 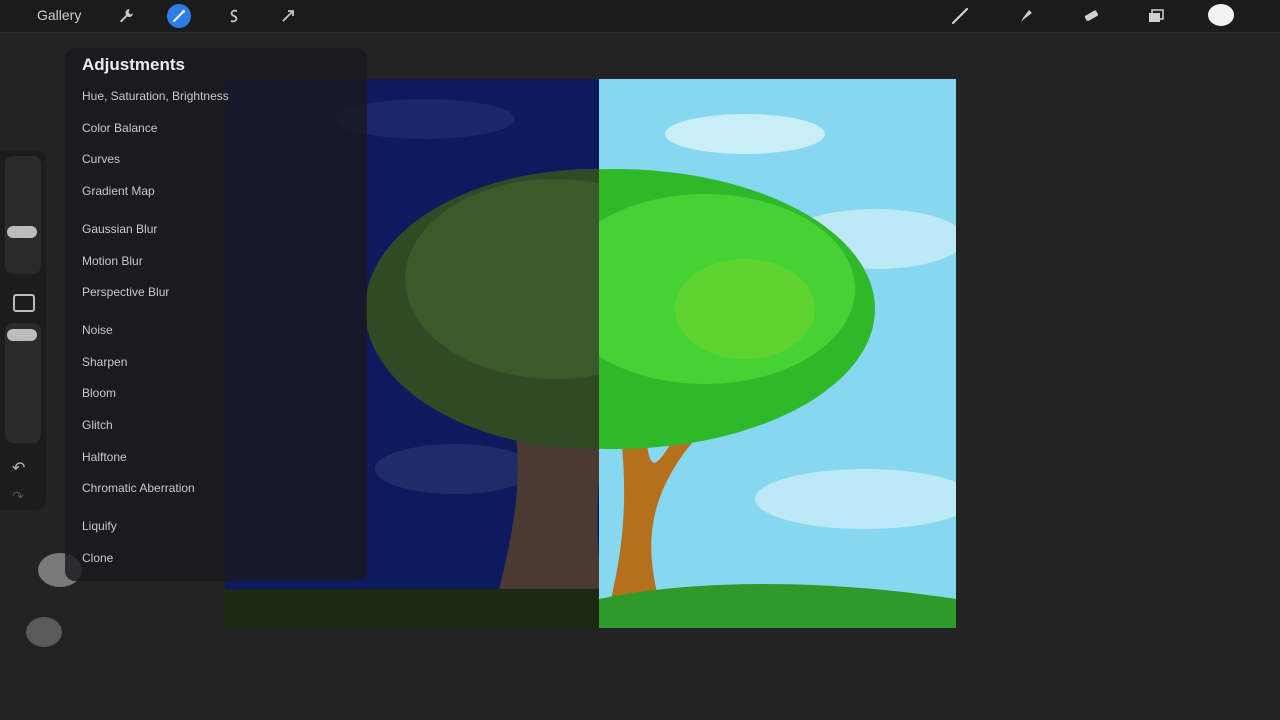 I want to click on menu-item-chromatic-aberration: Chromatic Aberration, so click(x=138, y=488).